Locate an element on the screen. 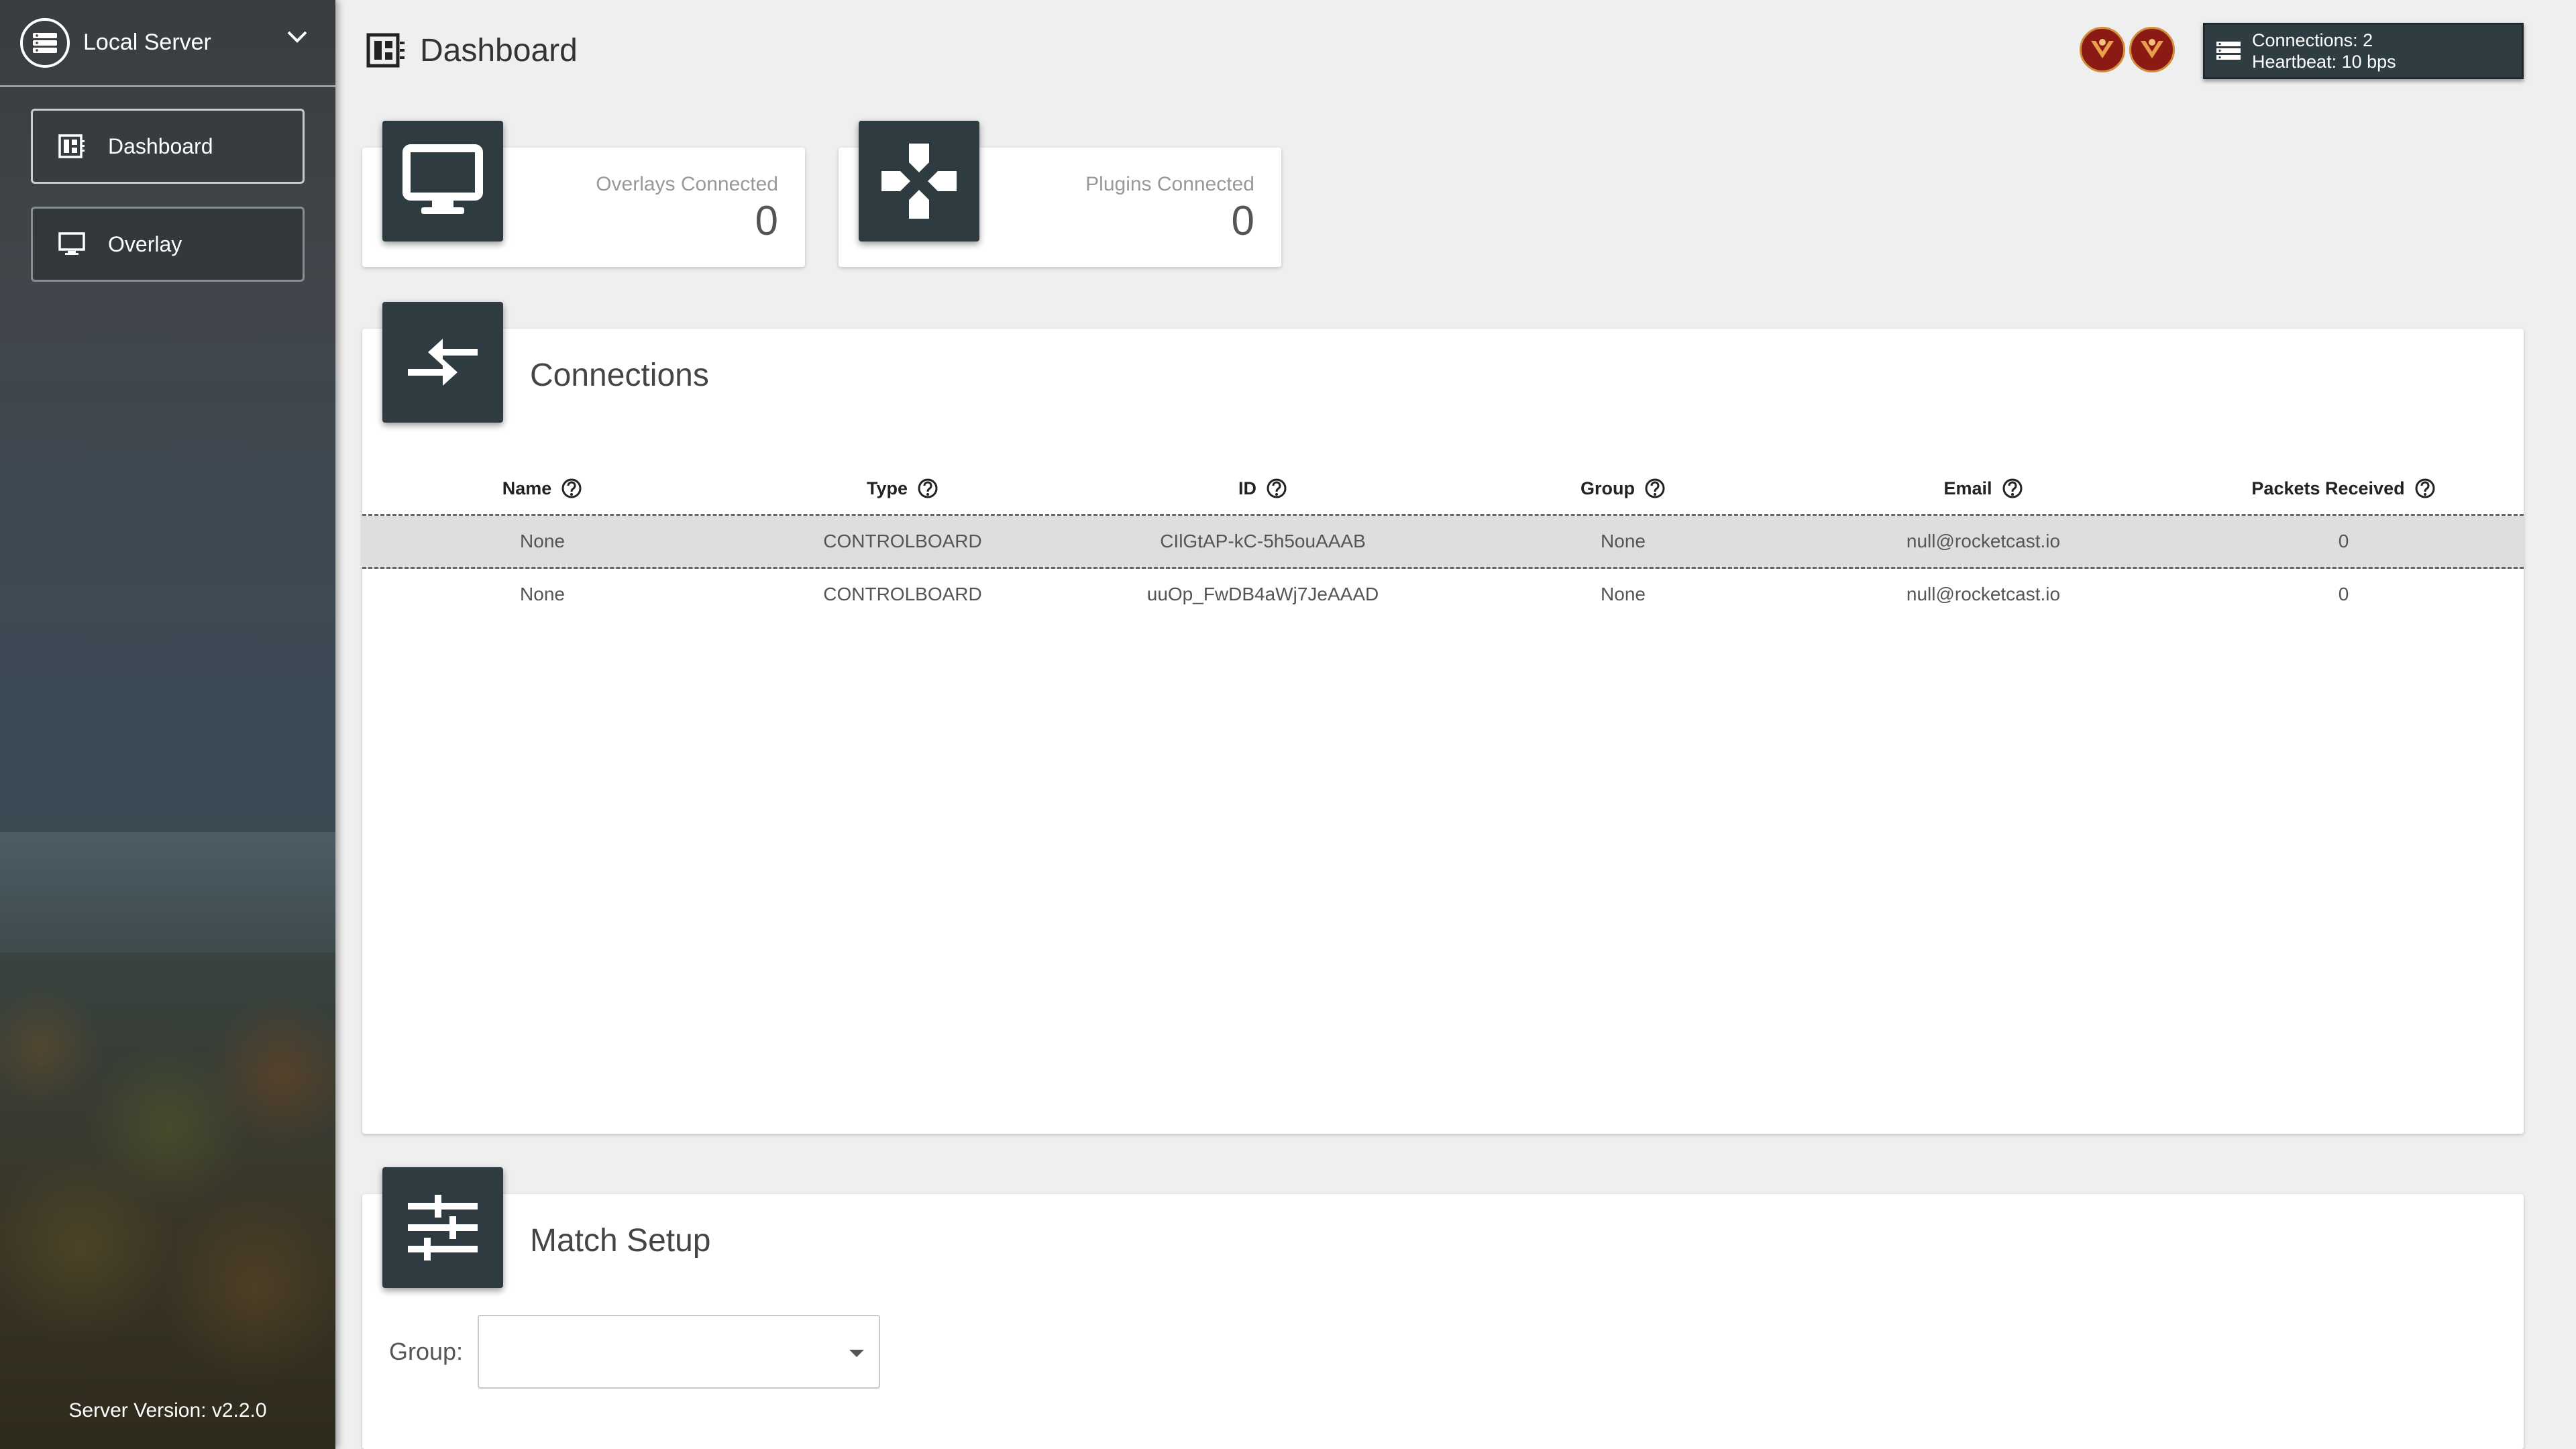  column-header-id: ID is located at coordinates (1263, 488).